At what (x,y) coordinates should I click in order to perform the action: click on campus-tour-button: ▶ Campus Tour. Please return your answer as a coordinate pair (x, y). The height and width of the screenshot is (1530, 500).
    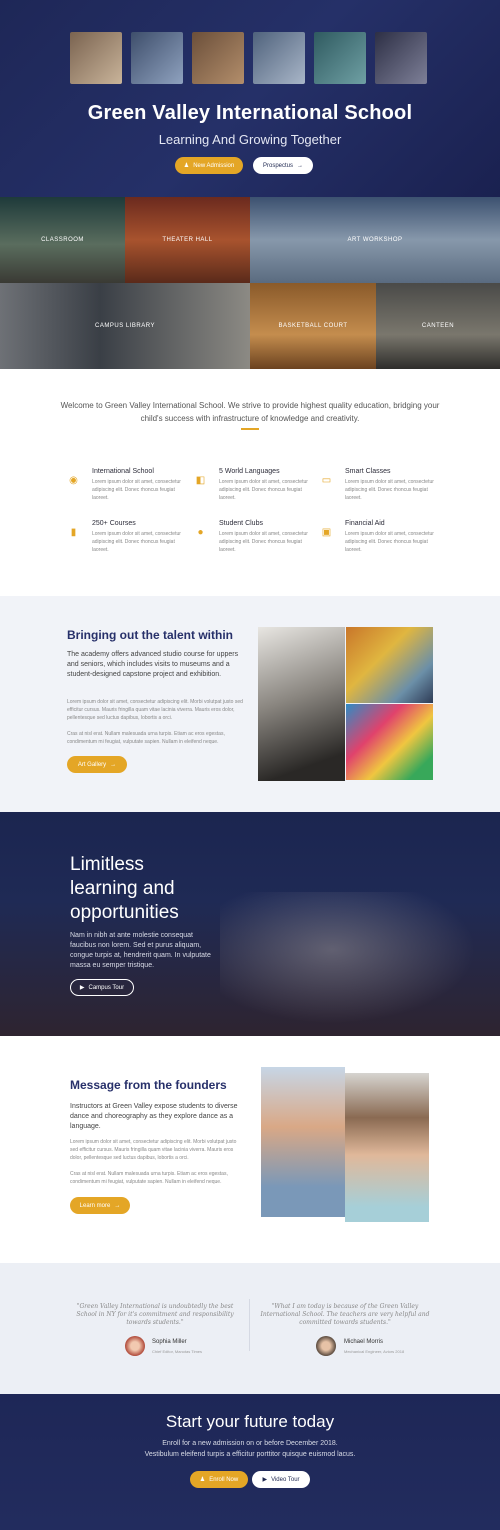
    Looking at the image, I should click on (102, 987).